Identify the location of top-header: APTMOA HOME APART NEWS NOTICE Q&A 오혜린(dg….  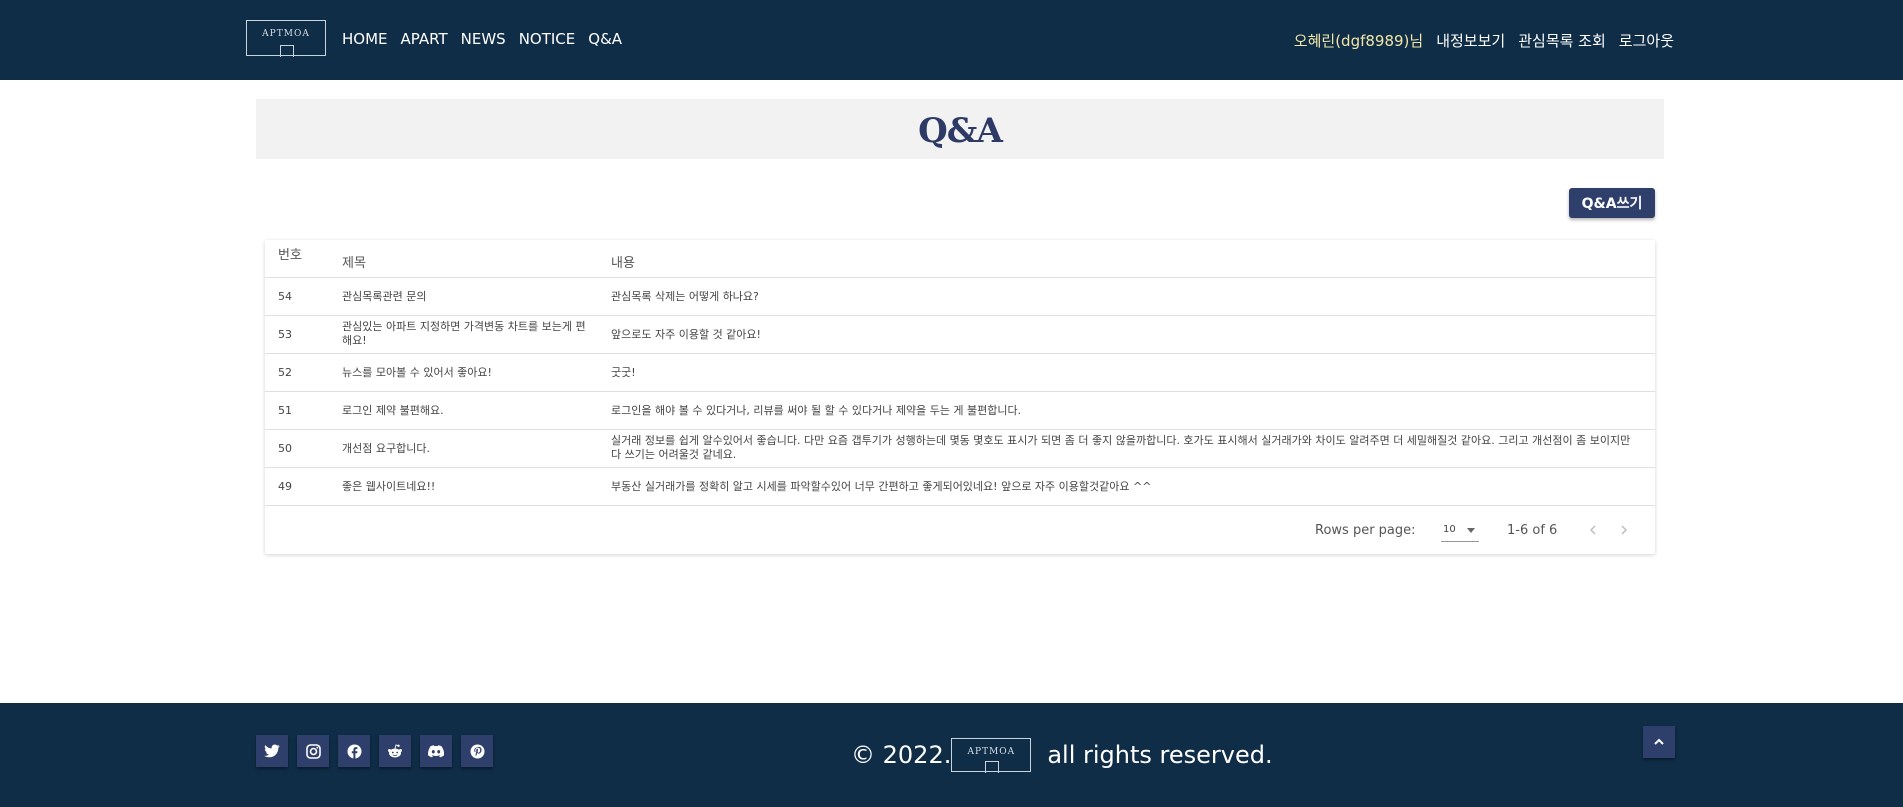
(951, 40).